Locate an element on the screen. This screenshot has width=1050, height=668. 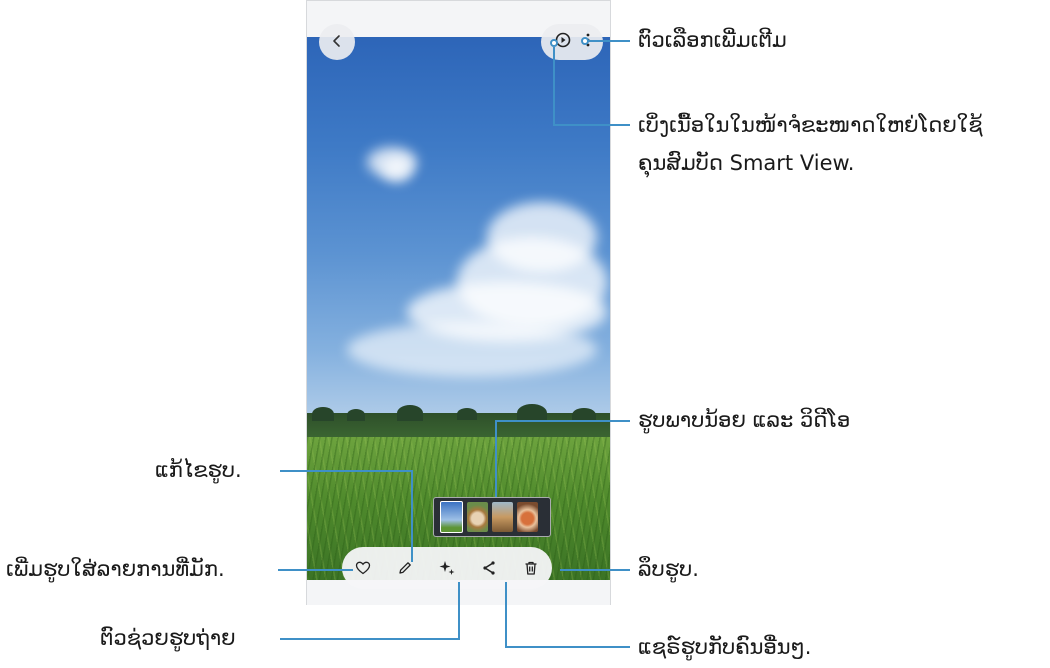
callout-line-smart-view is located at coordinates (554, 86).